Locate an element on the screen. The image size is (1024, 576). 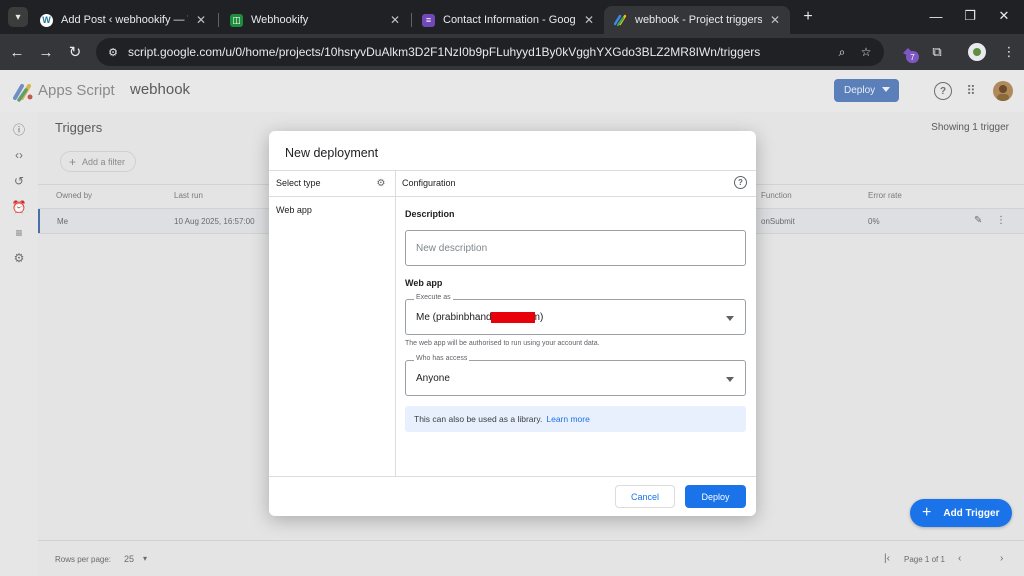
tab-google-forms: ≡ Contact Information - Google Forms ✕ is located at coordinates (508, 20).